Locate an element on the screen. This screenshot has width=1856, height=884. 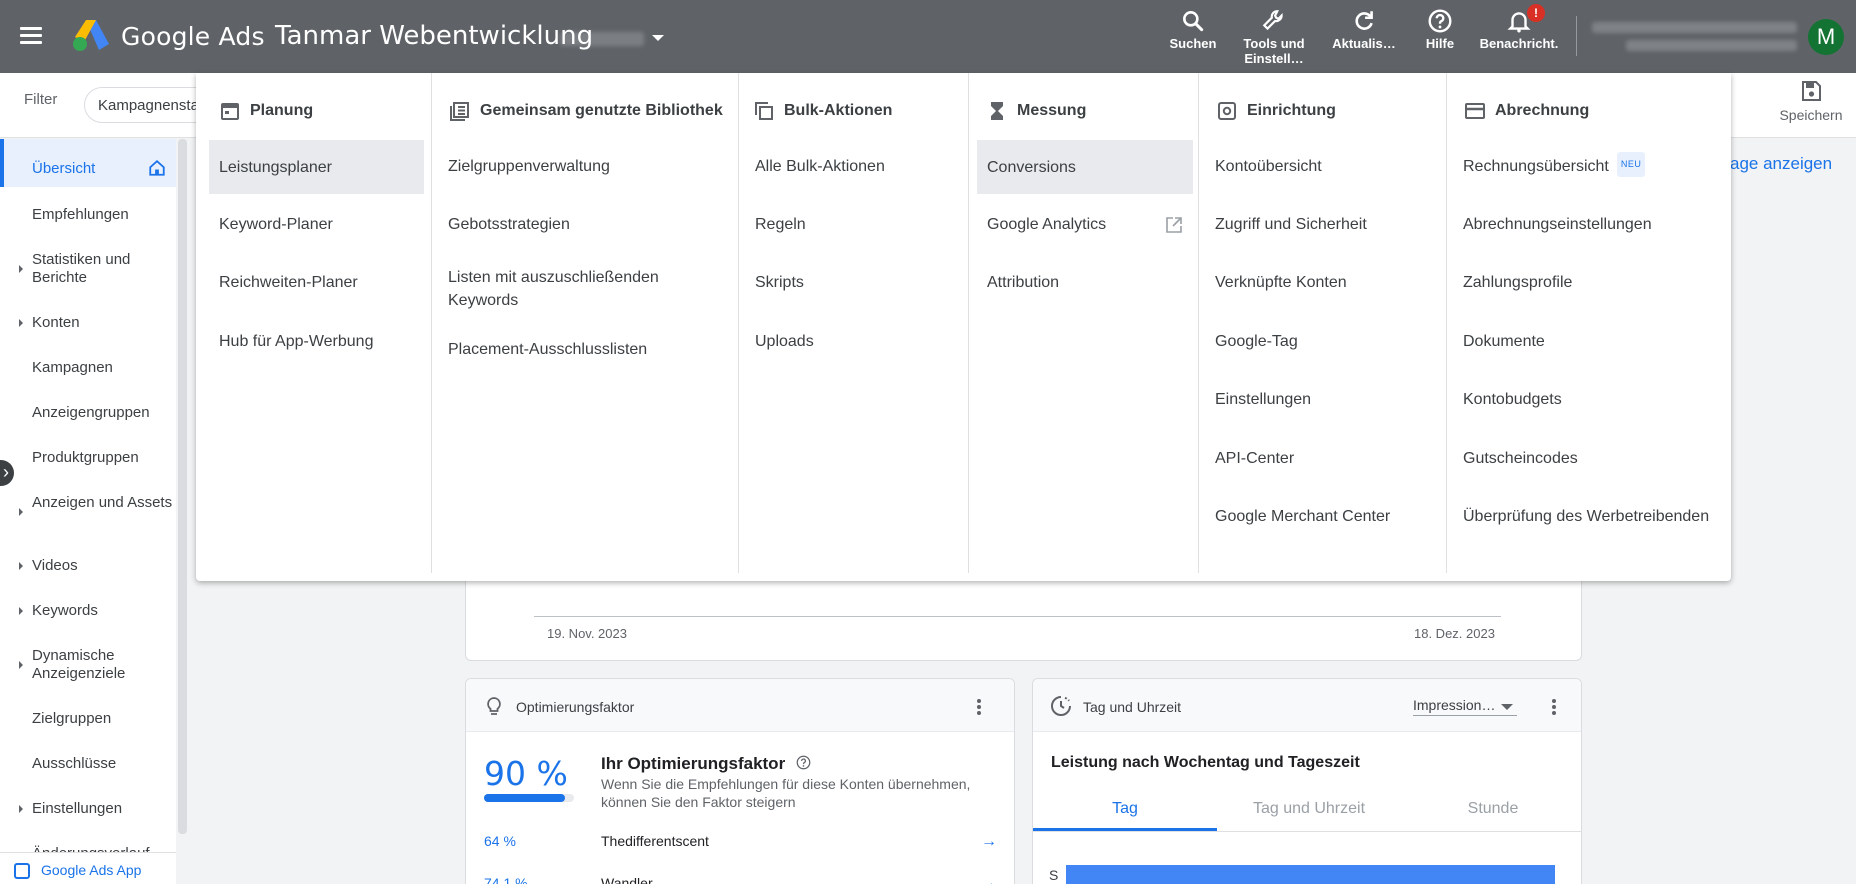
help-outline-icon is located at coordinates (803, 762).